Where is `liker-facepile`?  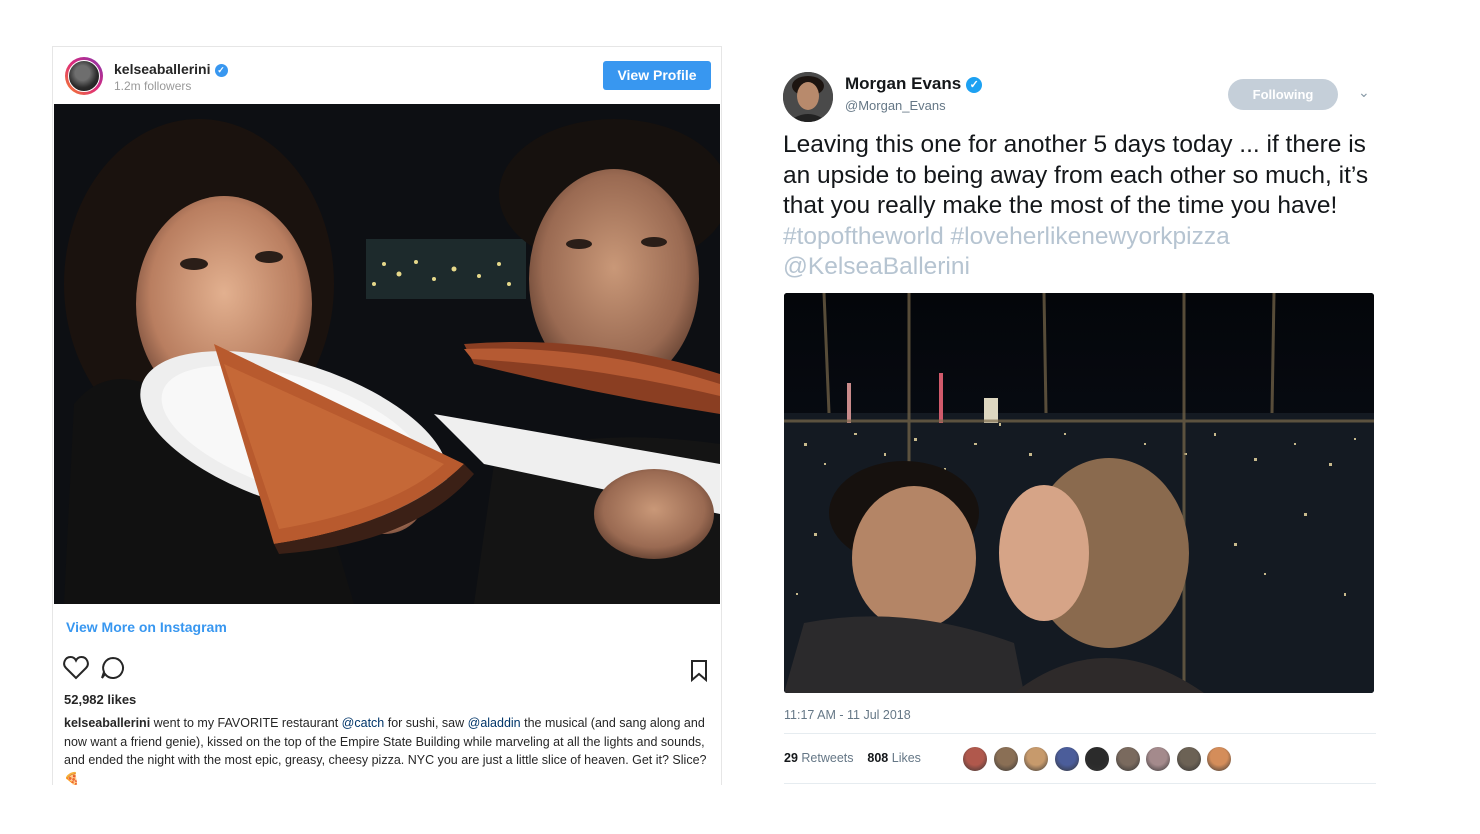
liker-facepile is located at coordinates (1099, 759).